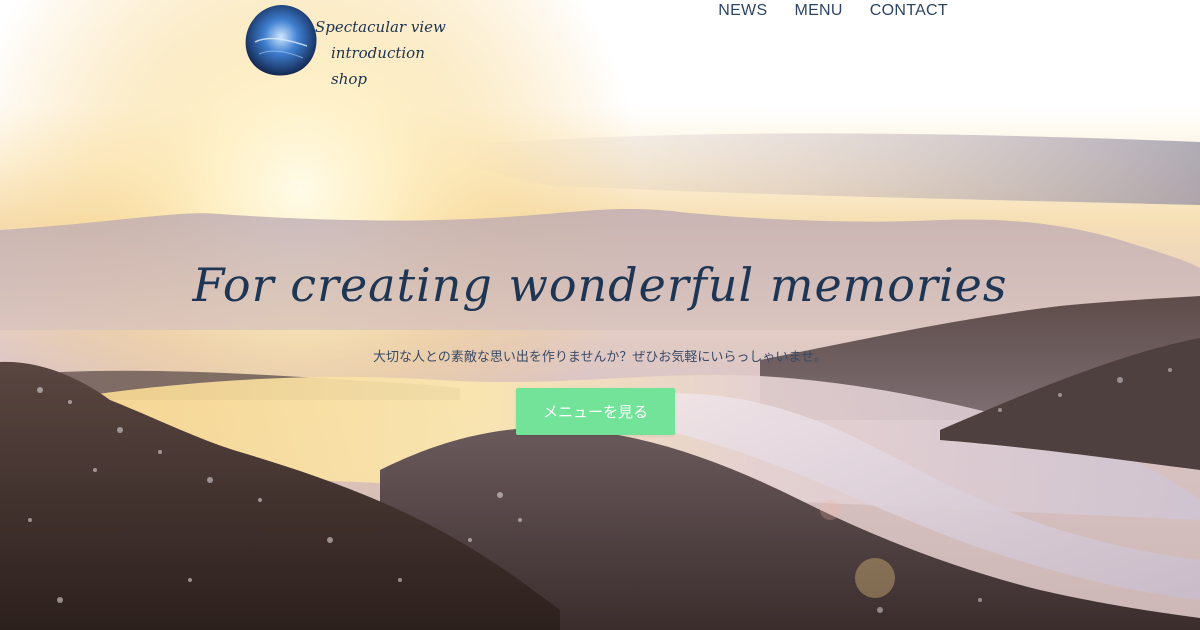 This screenshot has width=1200, height=630. I want to click on view-menu-button: メニューを見る, so click(595, 411).